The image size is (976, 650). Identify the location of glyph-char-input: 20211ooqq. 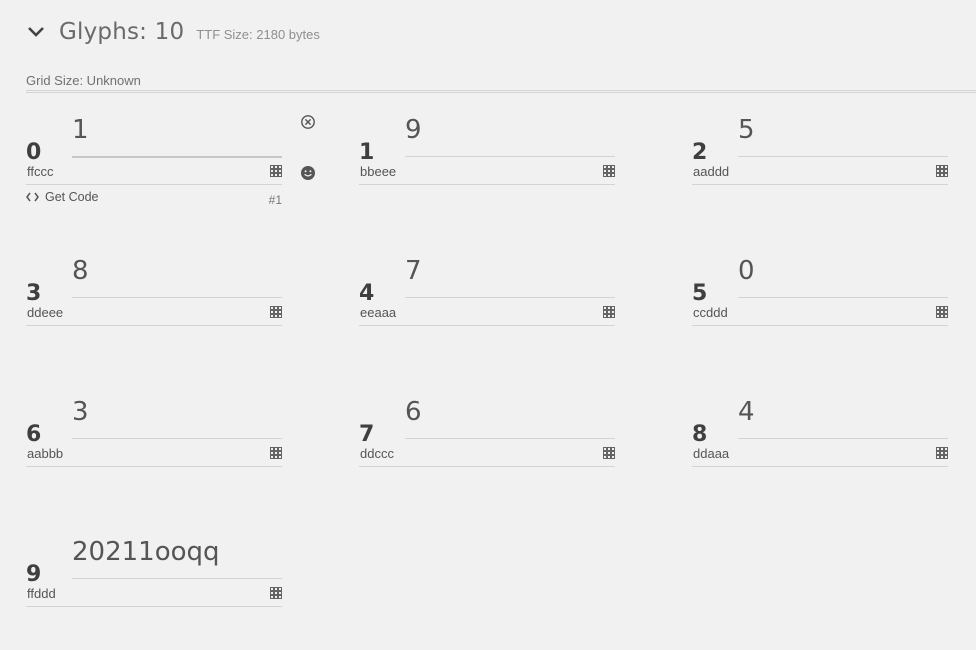
(146, 552).